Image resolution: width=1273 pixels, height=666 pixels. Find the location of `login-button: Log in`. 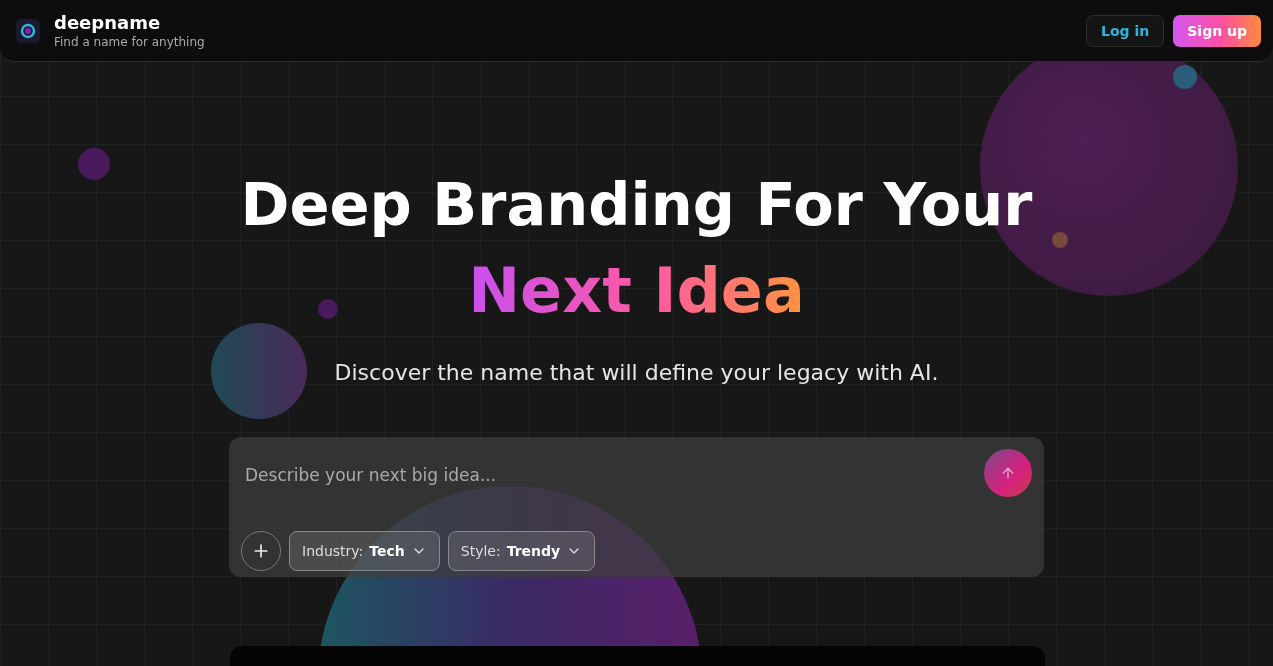

login-button: Log in is located at coordinates (1125, 30).